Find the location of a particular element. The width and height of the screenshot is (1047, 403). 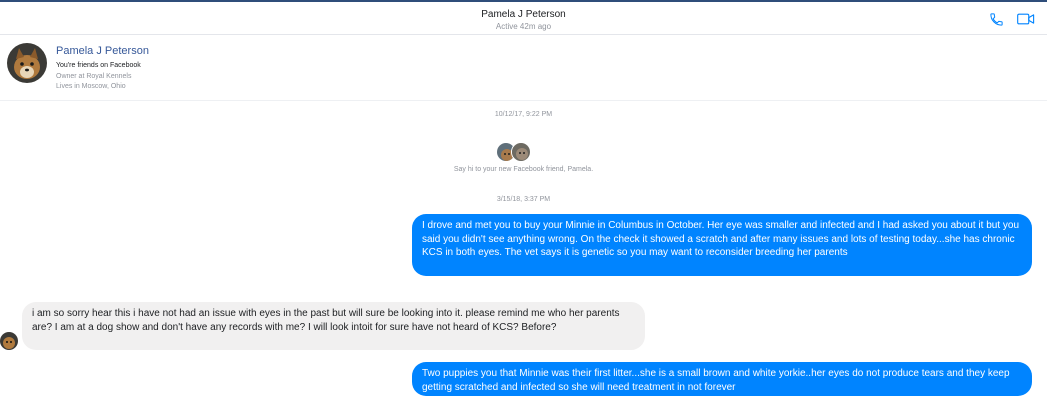

timestamp: 10/12/17, 9:22 PM is located at coordinates (523, 114).